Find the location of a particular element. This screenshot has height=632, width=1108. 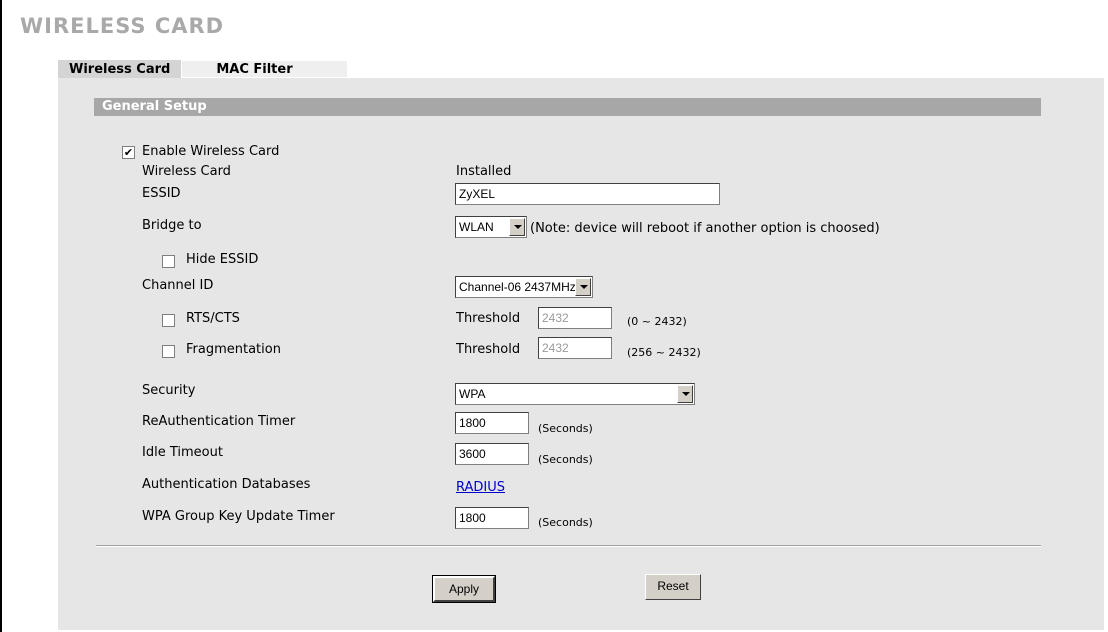

bridge-to-select: WLAN is located at coordinates (491, 227).